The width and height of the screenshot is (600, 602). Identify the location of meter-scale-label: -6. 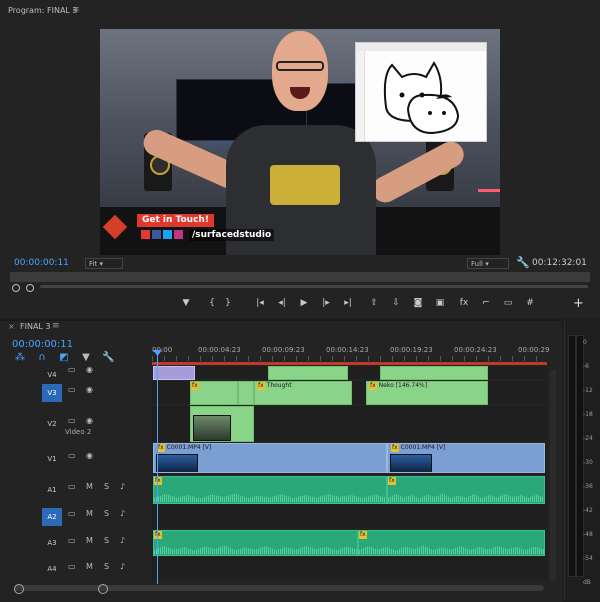
(586, 366).